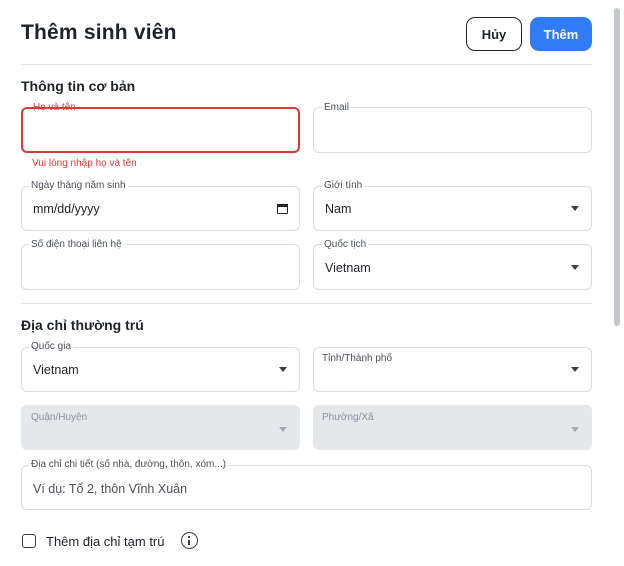 This screenshot has width=624, height=566. Describe the element at coordinates (29, 541) in the screenshot. I see `temp-address-checkbox` at that location.